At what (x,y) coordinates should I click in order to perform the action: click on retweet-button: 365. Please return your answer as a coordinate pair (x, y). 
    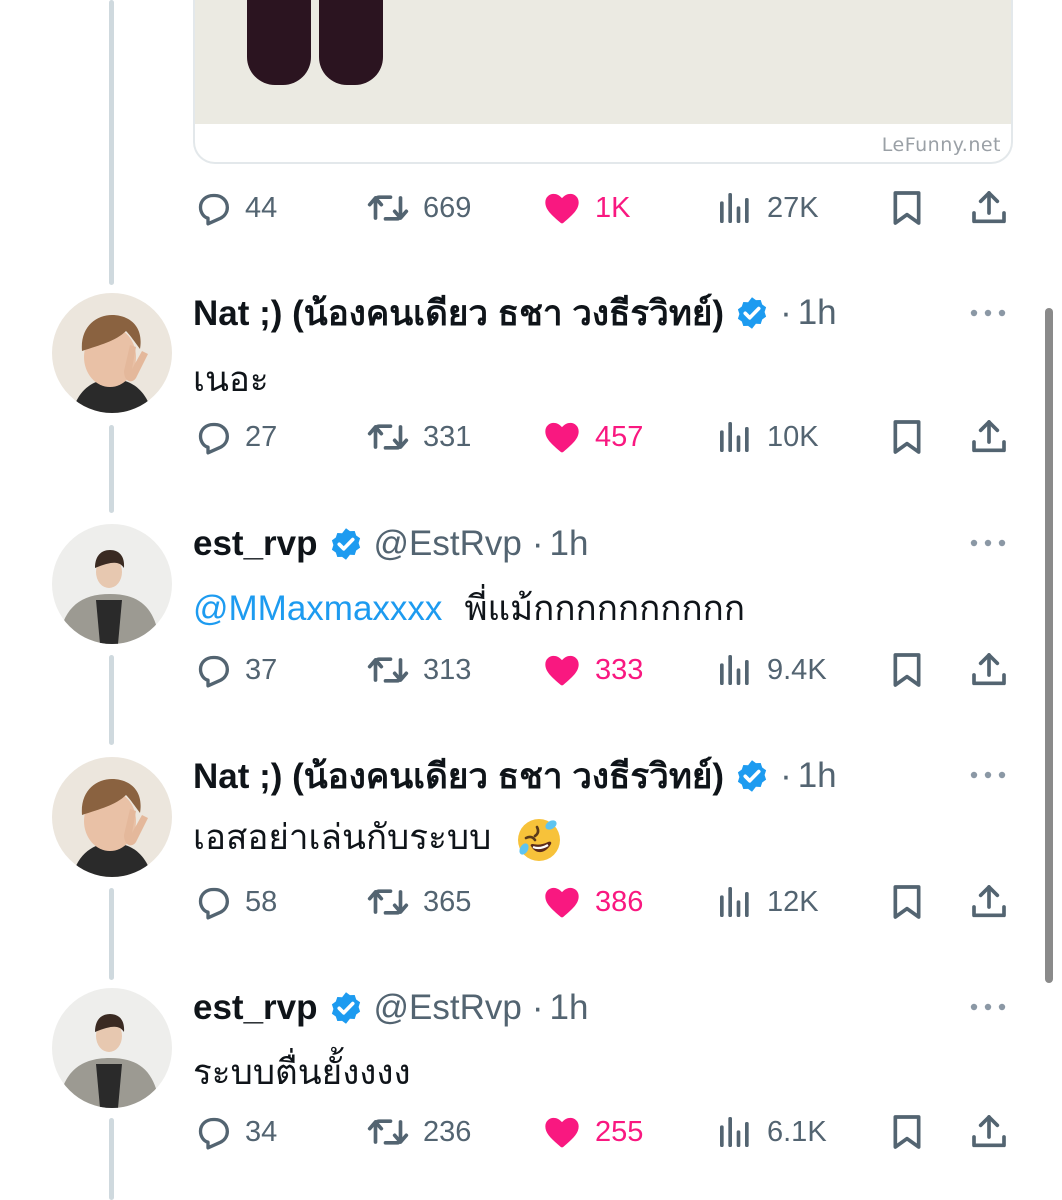
    Looking at the image, I should click on (418, 902).